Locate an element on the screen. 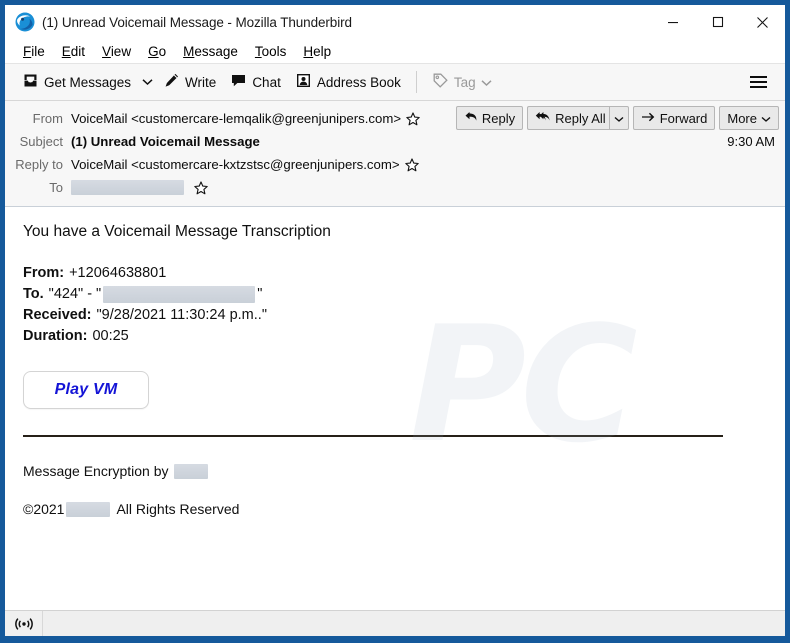  tag-chevron-down-icon is located at coordinates (486, 82).